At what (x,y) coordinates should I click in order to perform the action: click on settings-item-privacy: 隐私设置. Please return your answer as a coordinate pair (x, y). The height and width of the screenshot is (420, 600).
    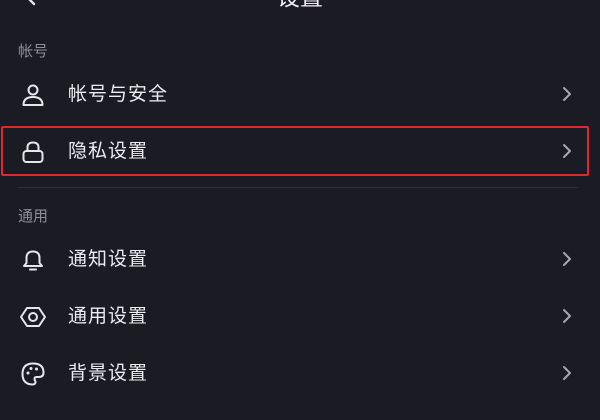
    Looking at the image, I should click on (294, 151).